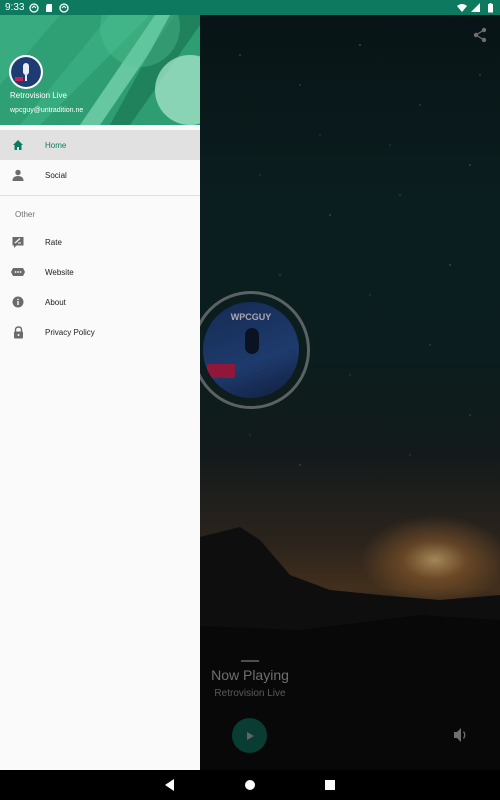  I want to click on avatar, so click(26, 72).